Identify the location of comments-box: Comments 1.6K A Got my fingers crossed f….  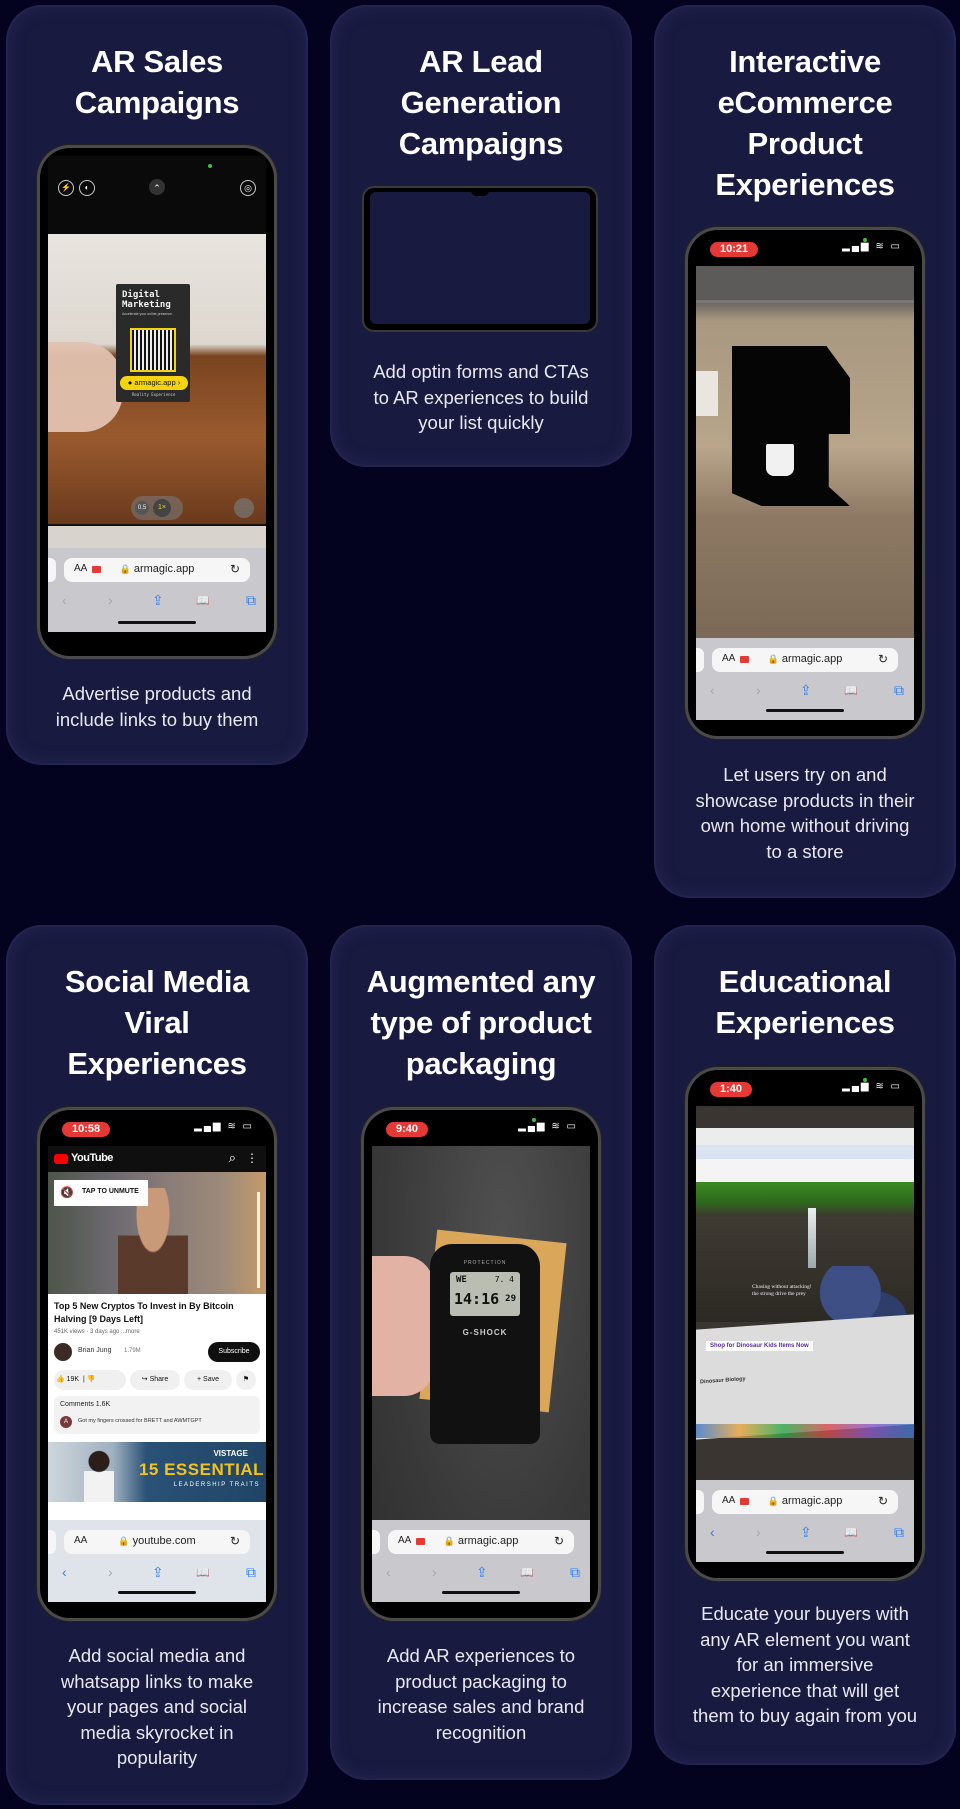
(157, 1415).